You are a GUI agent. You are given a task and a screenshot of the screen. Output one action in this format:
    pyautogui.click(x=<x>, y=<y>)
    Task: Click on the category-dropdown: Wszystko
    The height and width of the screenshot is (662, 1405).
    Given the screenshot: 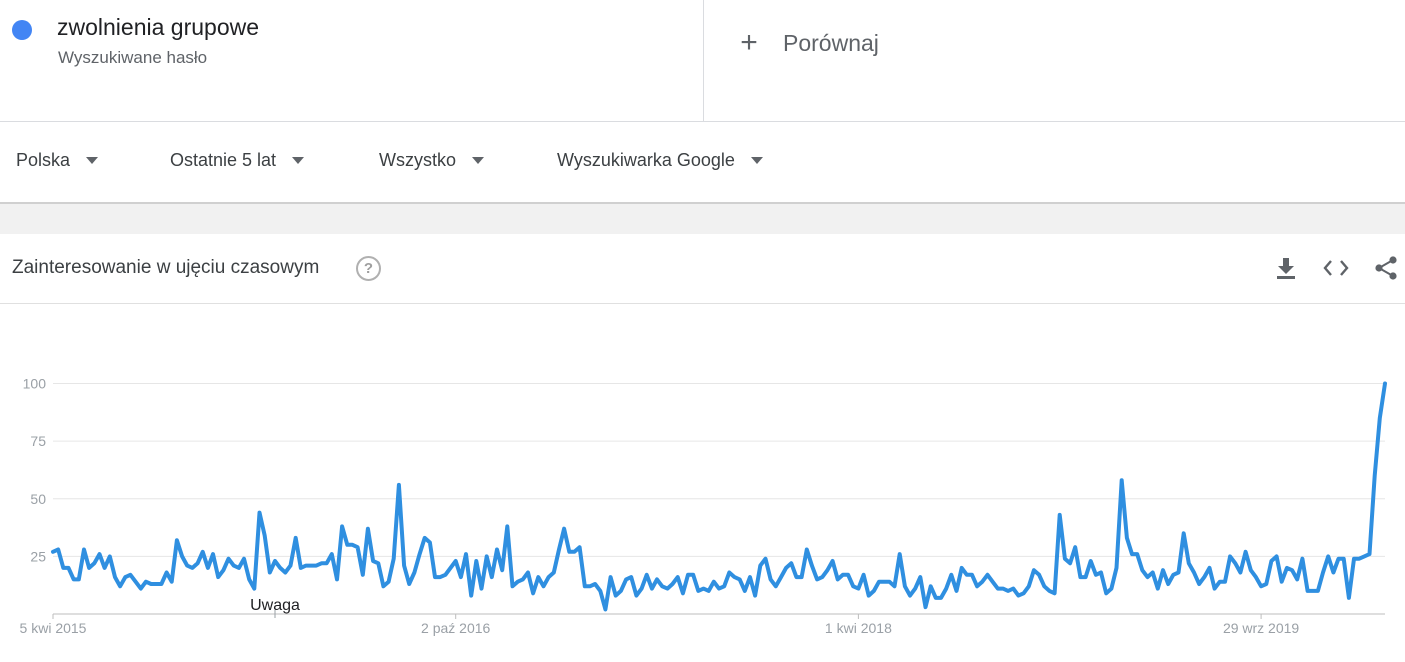 What is the action you would take?
    pyautogui.click(x=432, y=160)
    